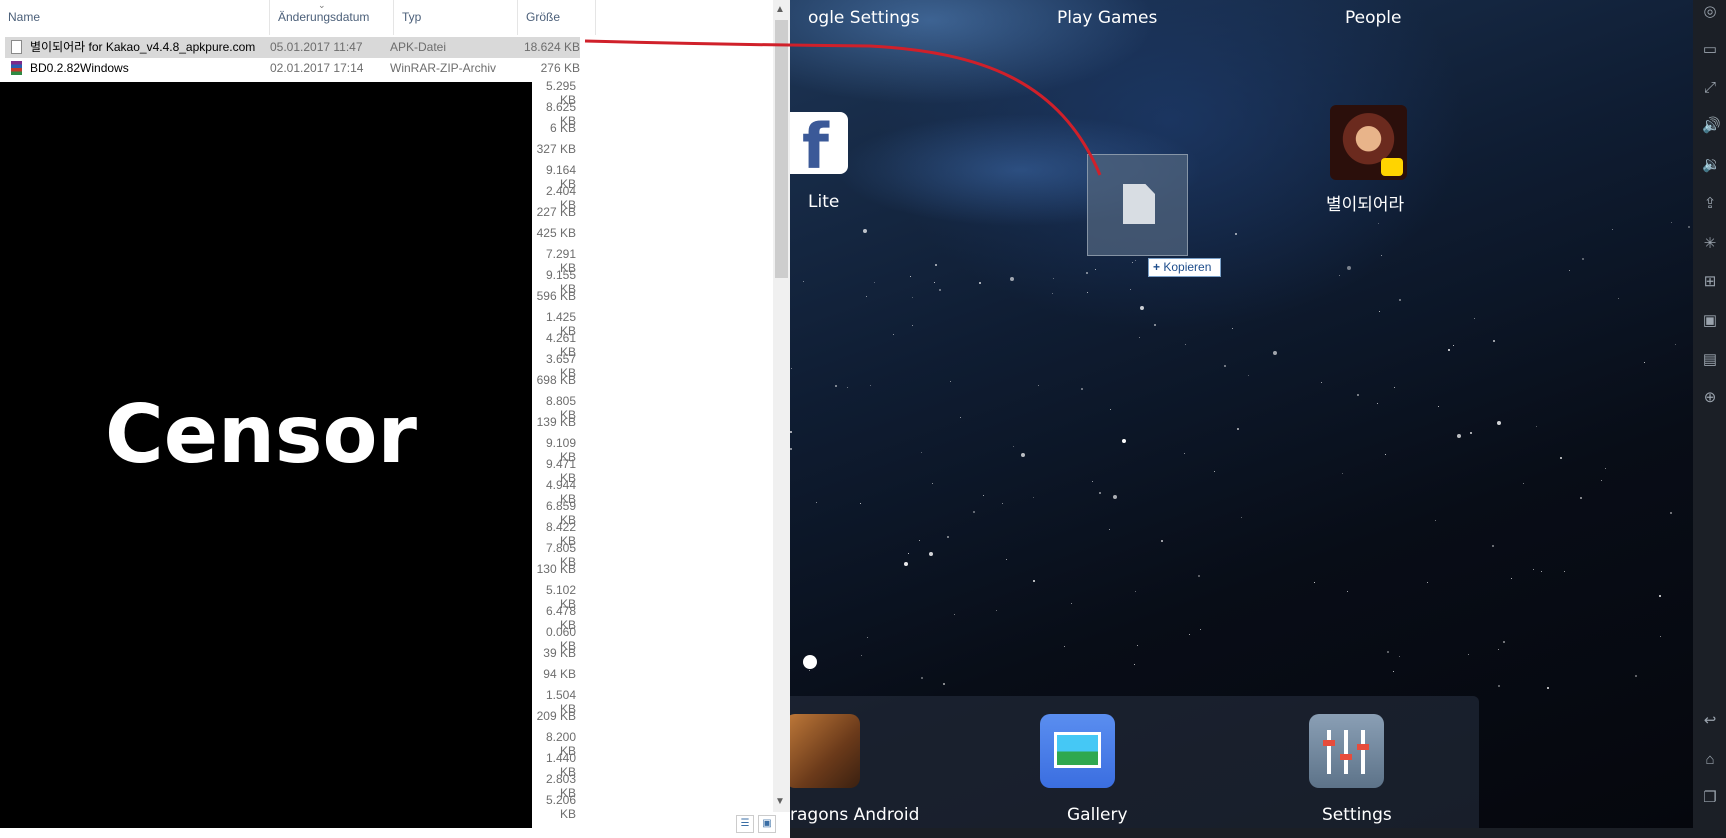  Describe the element at coordinates (819, 146) in the screenshot. I see `facebook-lite-icon: f` at that location.